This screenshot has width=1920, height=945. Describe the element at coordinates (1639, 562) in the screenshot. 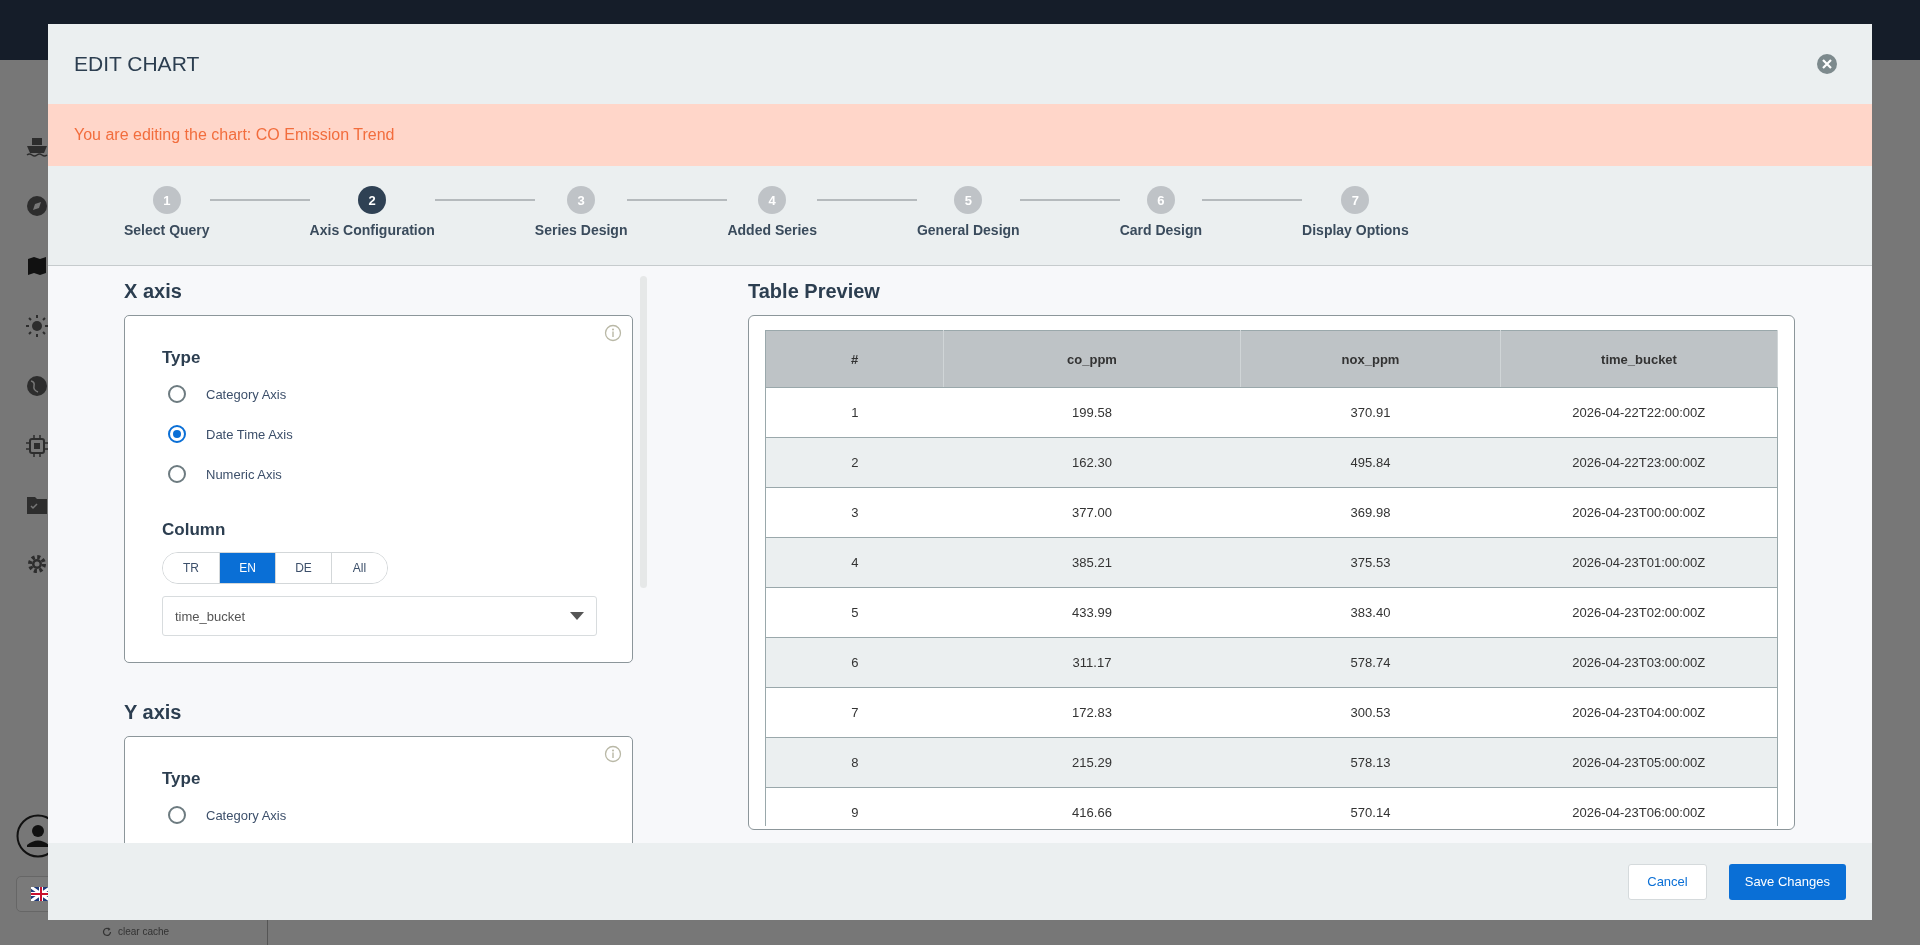

I see `table-cell: 2026-04-23T01:00:00Z` at that location.